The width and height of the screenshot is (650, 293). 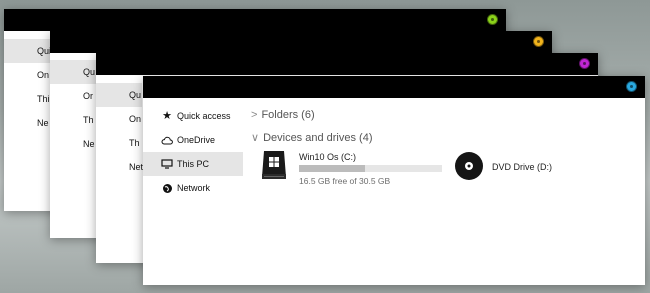 I want to click on group-label: Folders (6), so click(x=288, y=115).